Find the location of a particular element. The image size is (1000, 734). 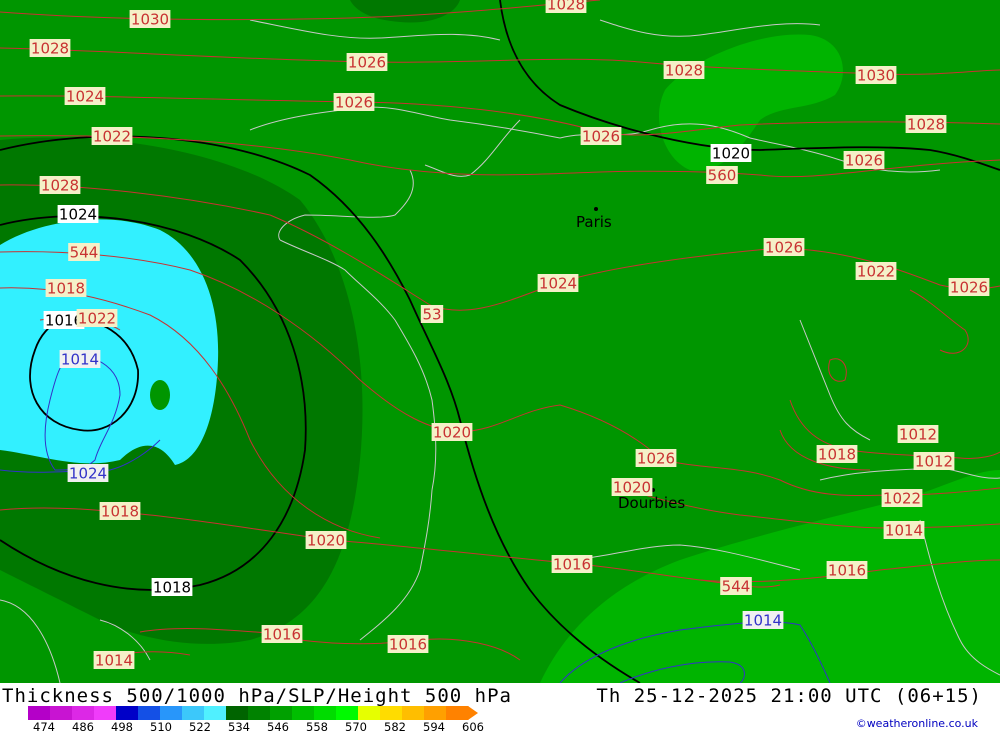

thickness-colorscale is located at coordinates (253, 713).